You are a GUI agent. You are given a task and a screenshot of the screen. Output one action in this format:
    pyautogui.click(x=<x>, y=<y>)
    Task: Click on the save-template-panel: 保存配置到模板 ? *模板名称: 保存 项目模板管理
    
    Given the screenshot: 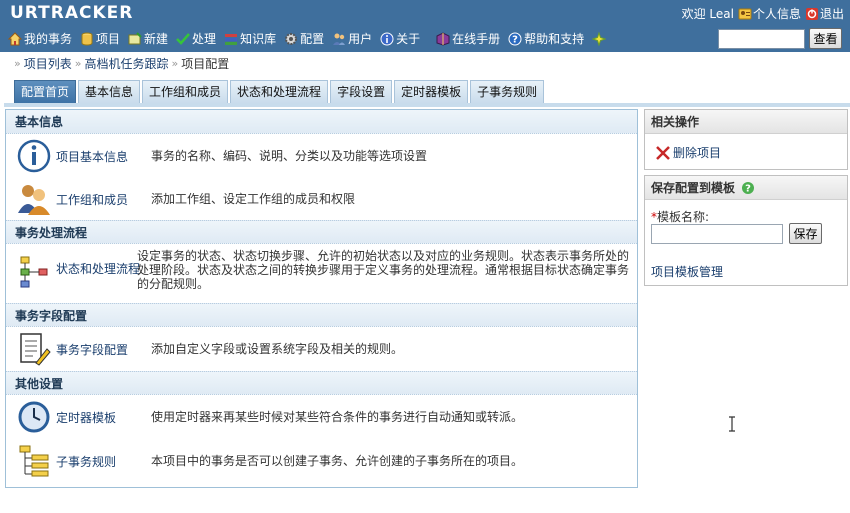 What is the action you would take?
    pyautogui.click(x=746, y=230)
    